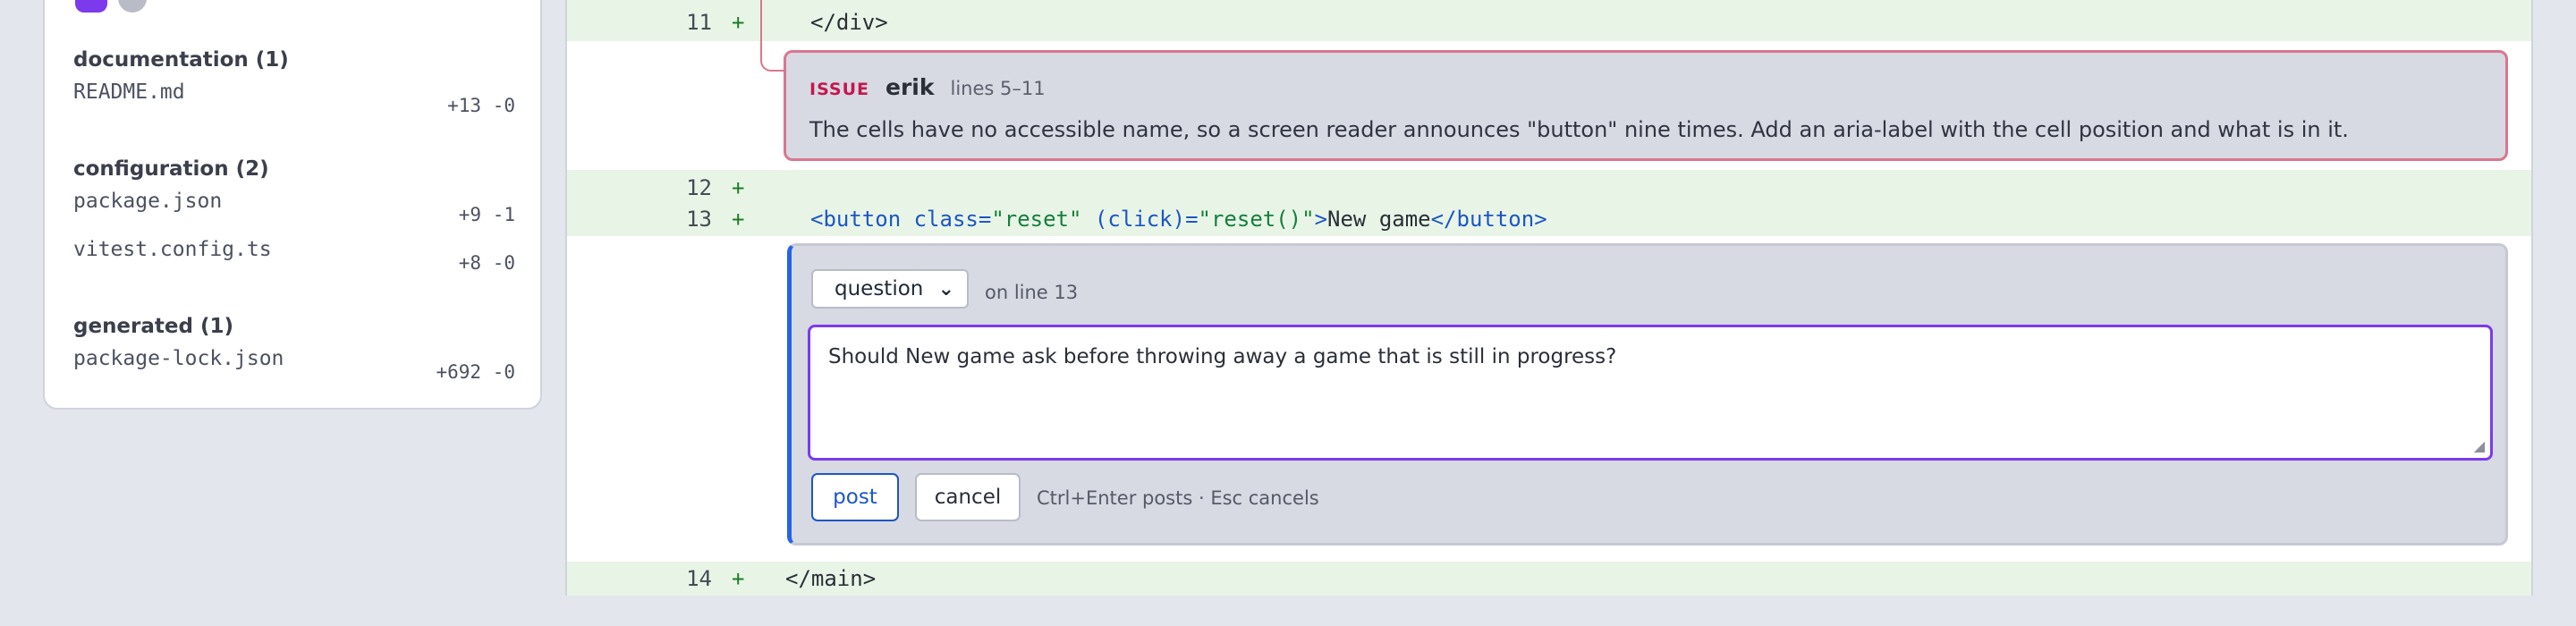 This screenshot has height=626, width=2576. Describe the element at coordinates (831, 578) in the screenshot. I see `code-text: </main>` at that location.